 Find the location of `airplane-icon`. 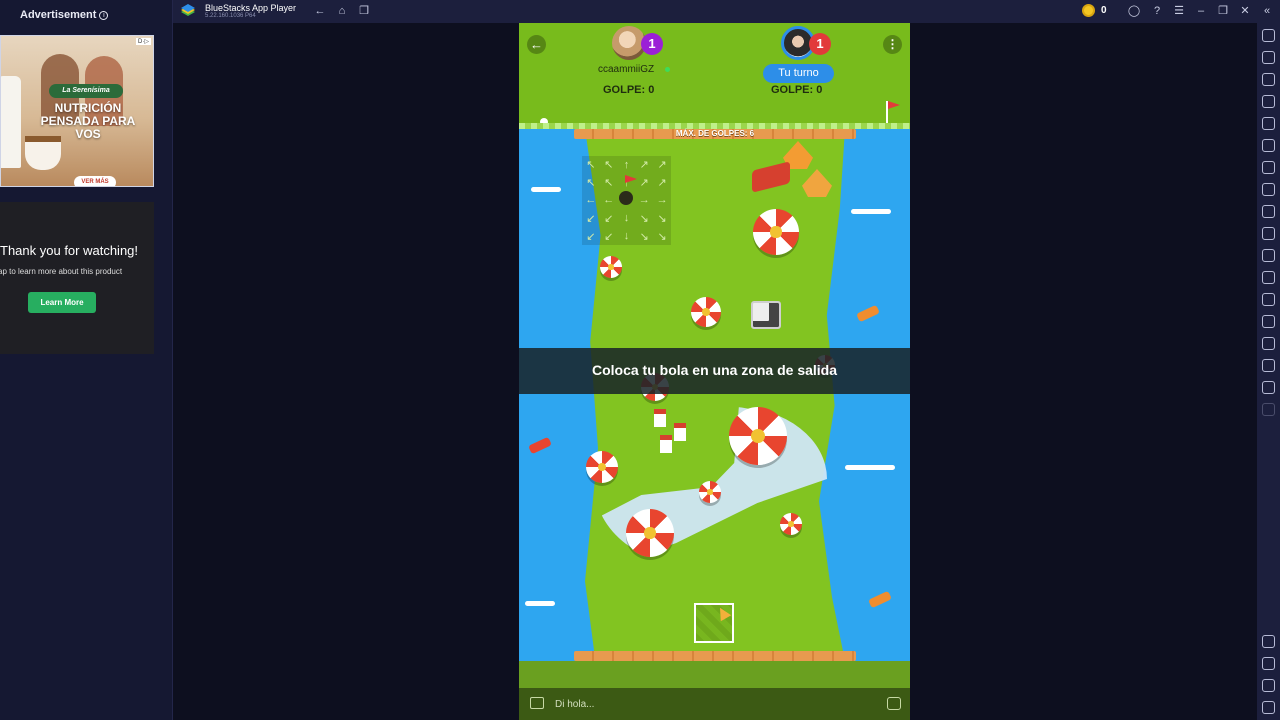

airplane-icon is located at coordinates (1268, 277).